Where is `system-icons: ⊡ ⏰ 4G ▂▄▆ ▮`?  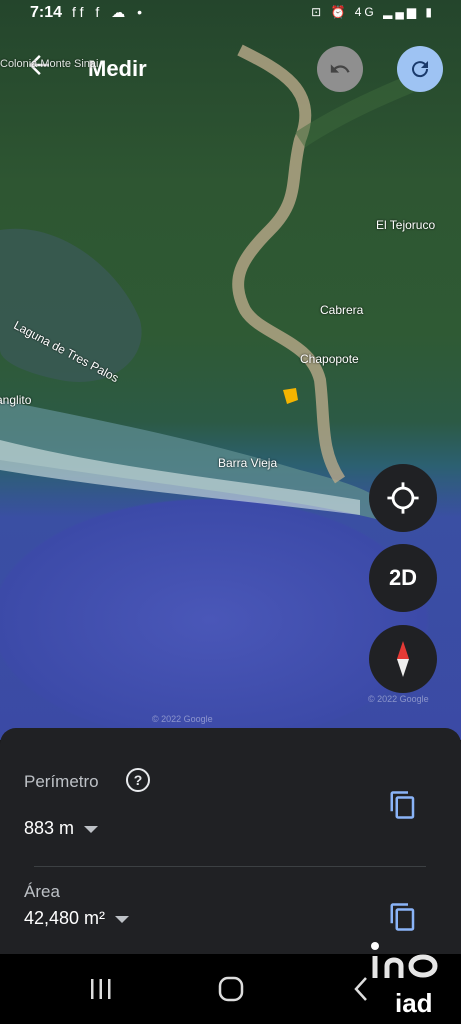 system-icons: ⊡ ⏰ 4G ▂▄▆ ▮ is located at coordinates (373, 12).